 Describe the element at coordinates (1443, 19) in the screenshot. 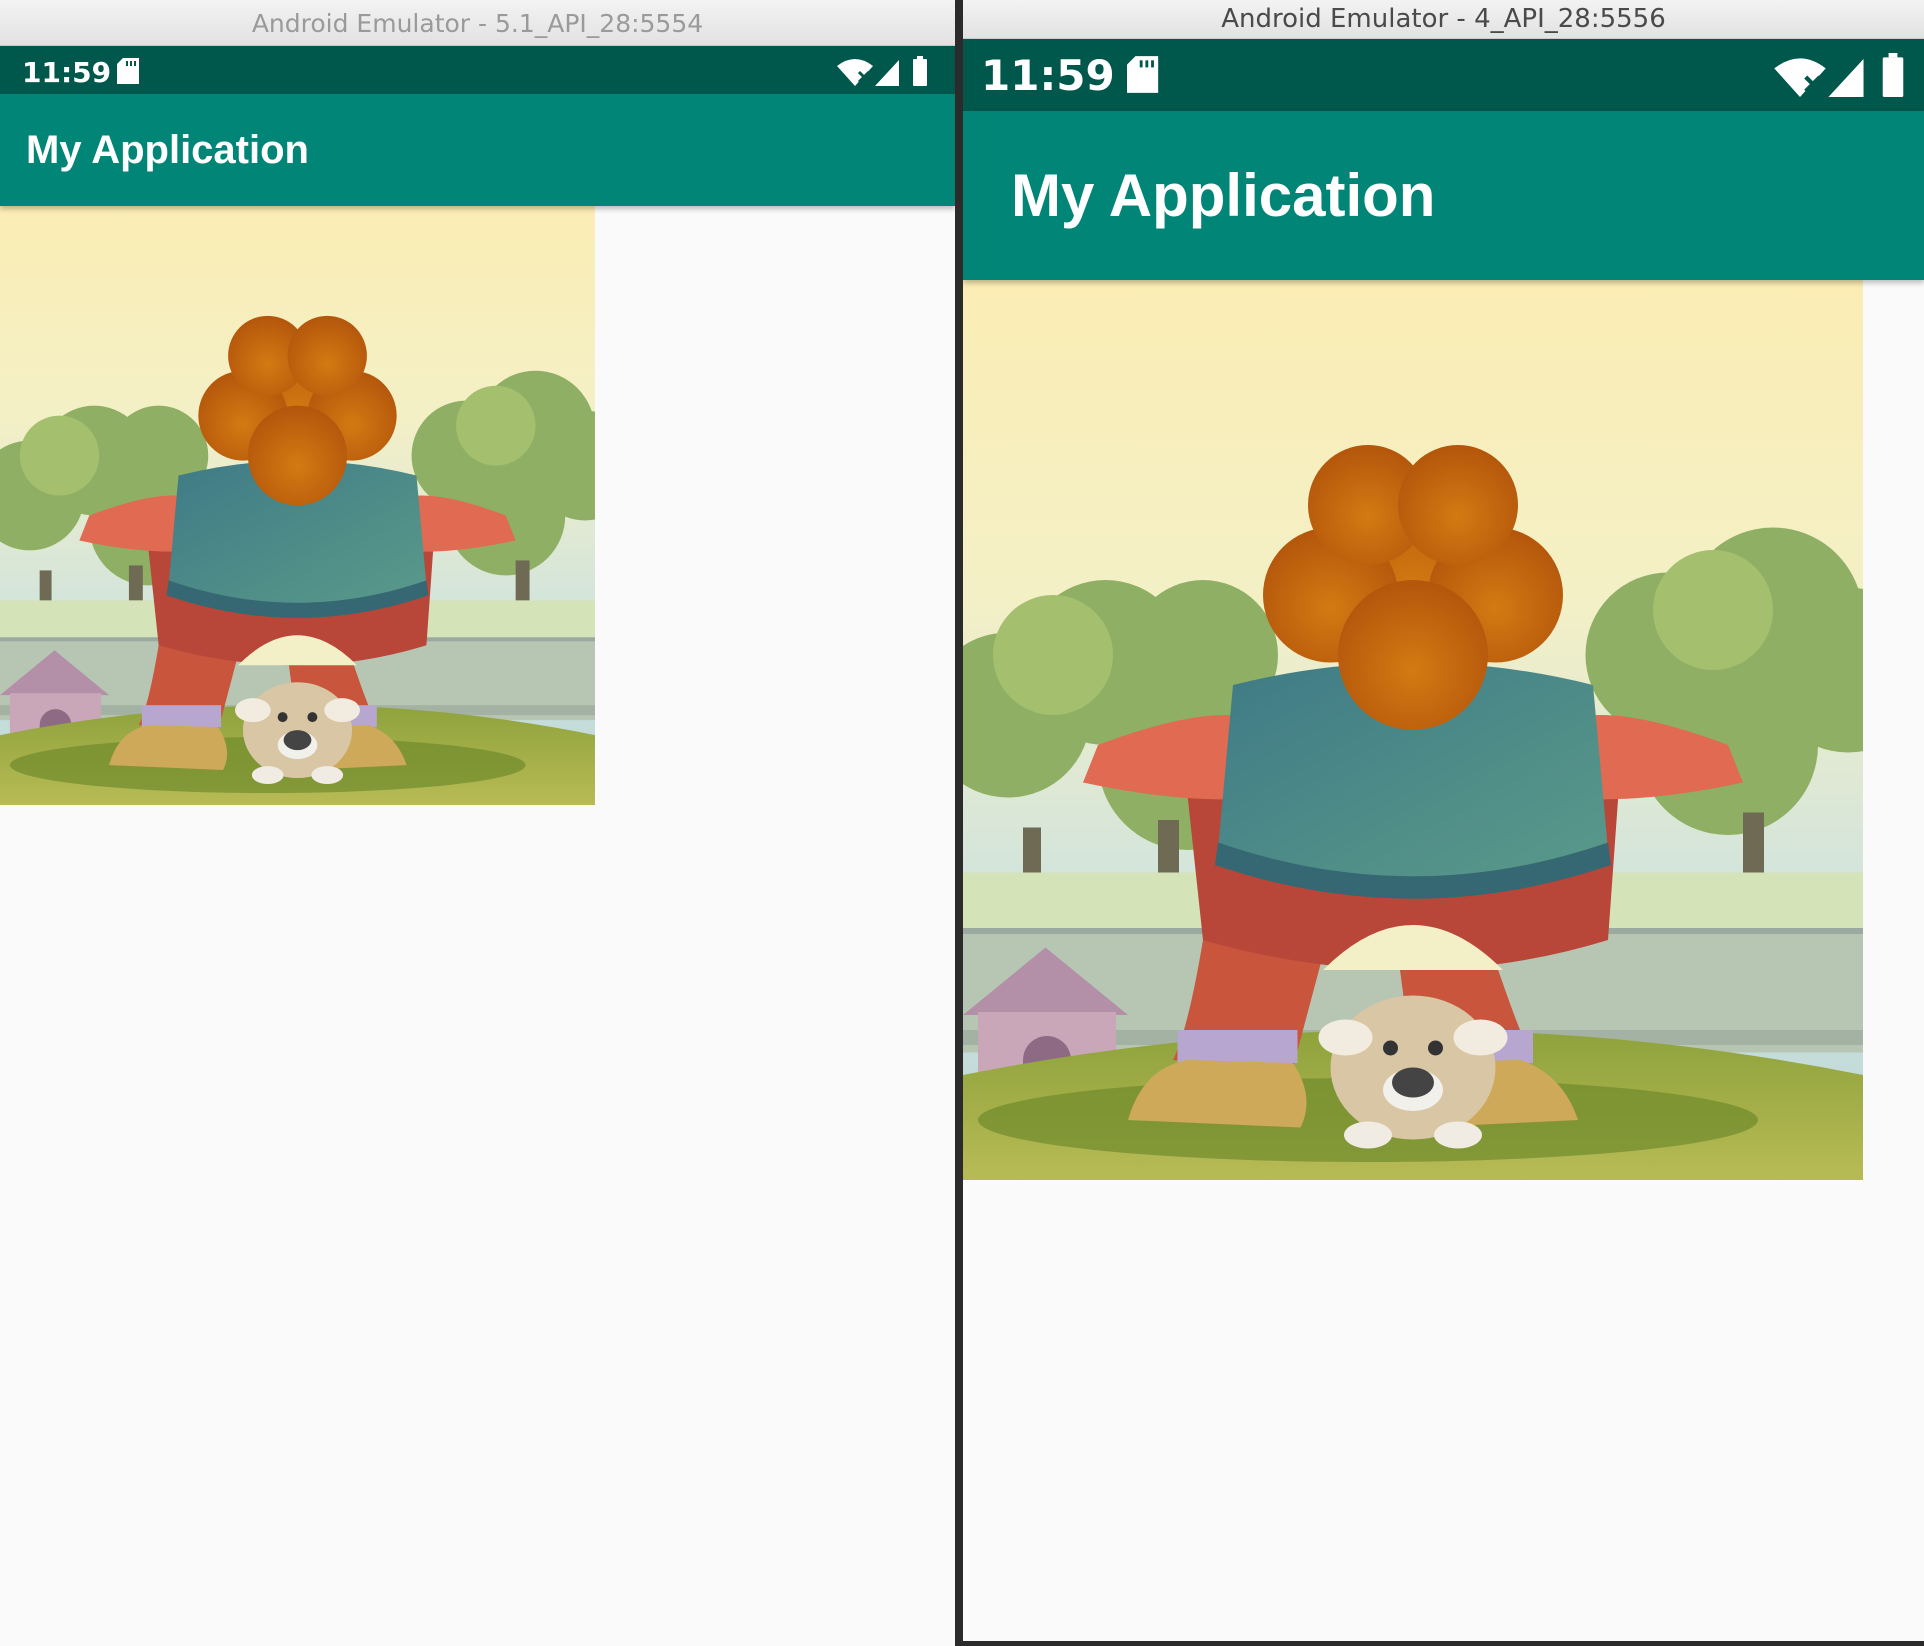

I see `window-titlebar: Android Emulator - 4_API_28:5556` at that location.